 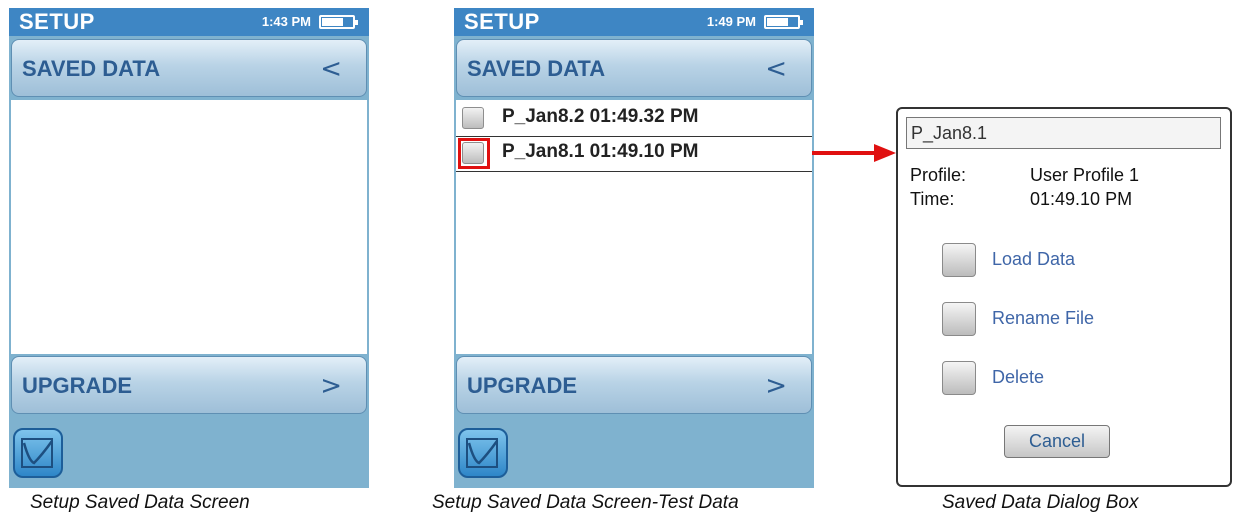 What do you see at coordinates (600, 116) in the screenshot?
I see `file-label: P_Jan8.2 01:49.32 PM` at bounding box center [600, 116].